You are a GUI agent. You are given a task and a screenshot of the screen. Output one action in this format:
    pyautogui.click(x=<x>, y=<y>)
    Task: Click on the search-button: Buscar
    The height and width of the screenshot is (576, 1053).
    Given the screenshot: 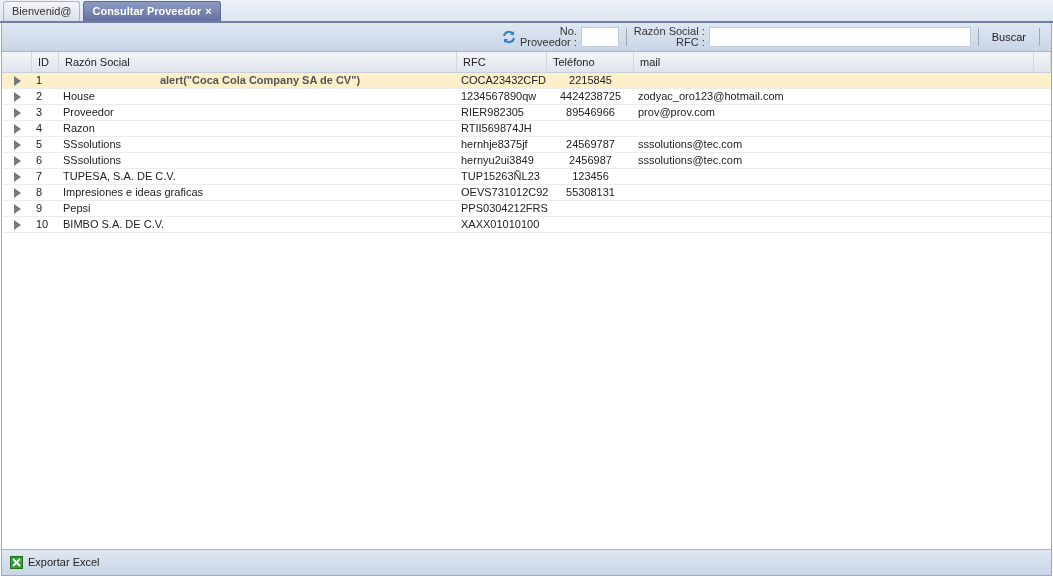 What is the action you would take?
    pyautogui.click(x=1008, y=37)
    